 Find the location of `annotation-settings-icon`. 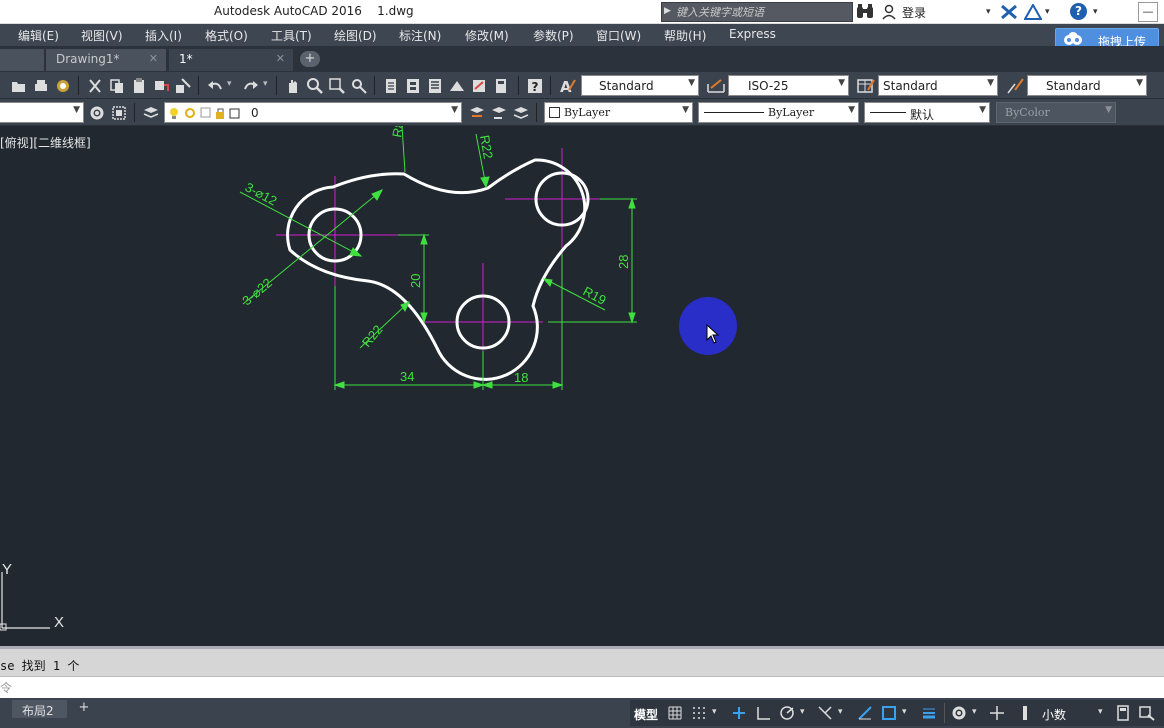

annotation-settings-icon is located at coordinates (959, 713).